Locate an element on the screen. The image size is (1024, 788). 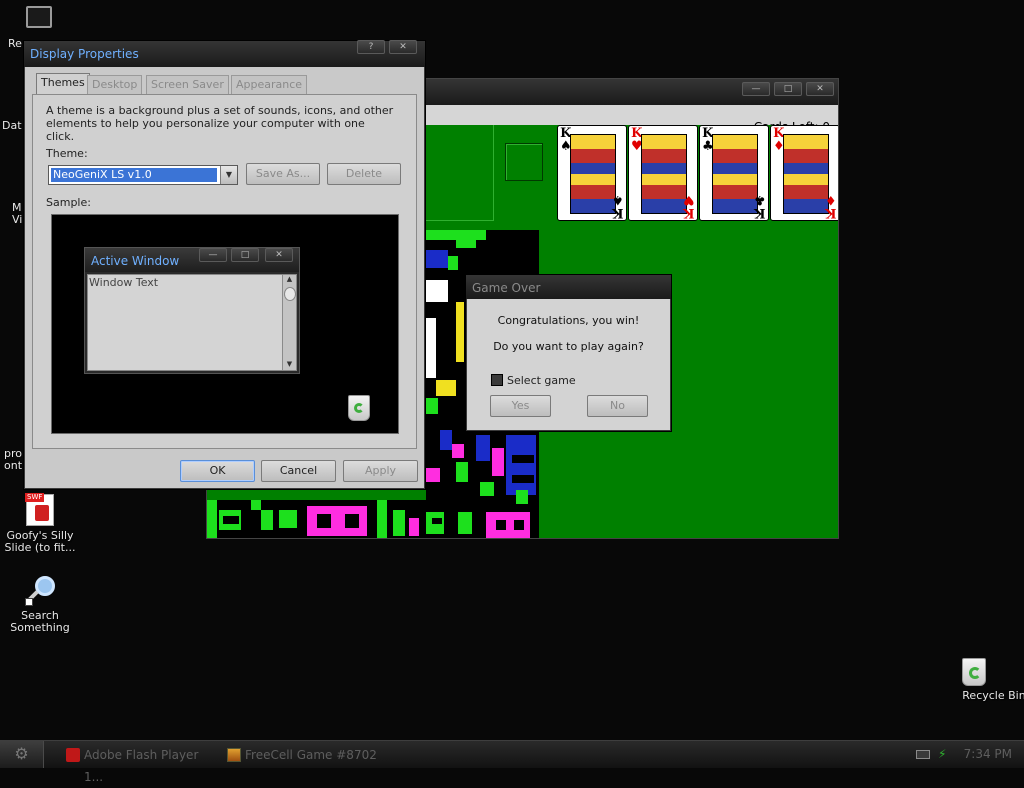
flash-f-glyph is located at coordinates (42, 513).